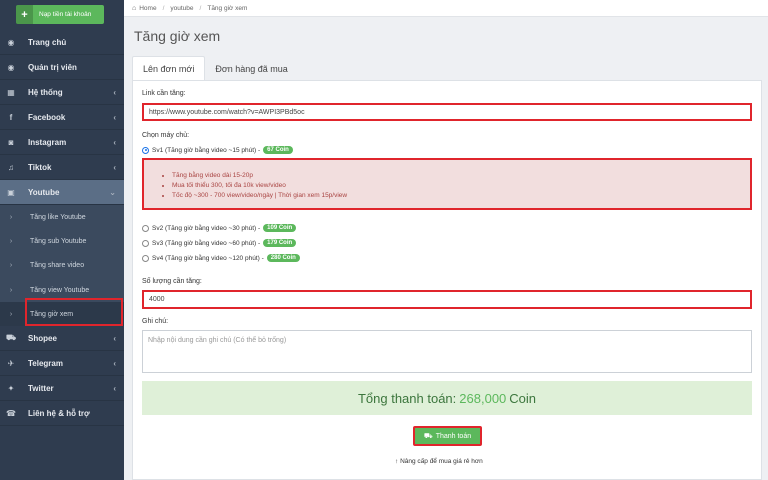 This screenshot has width=768, height=480. I want to click on tab-new-order: Lên đơn mới, so click(169, 68).